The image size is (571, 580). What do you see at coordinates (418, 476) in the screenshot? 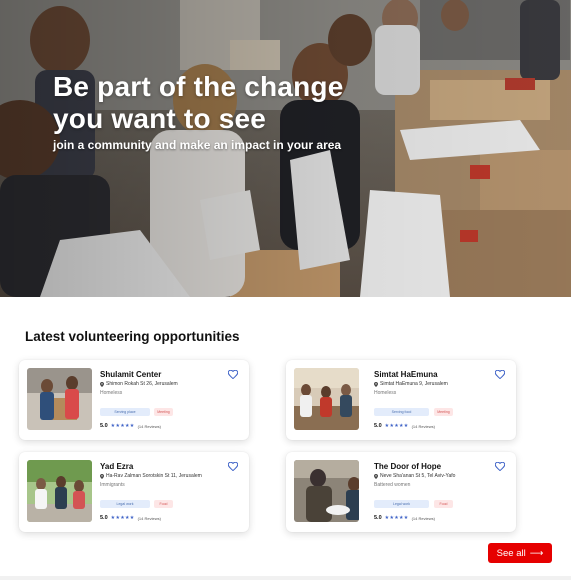
I see `card-address-text: Neve Sha'anan St 5, Tel Aviv-Yafo` at bounding box center [418, 476].